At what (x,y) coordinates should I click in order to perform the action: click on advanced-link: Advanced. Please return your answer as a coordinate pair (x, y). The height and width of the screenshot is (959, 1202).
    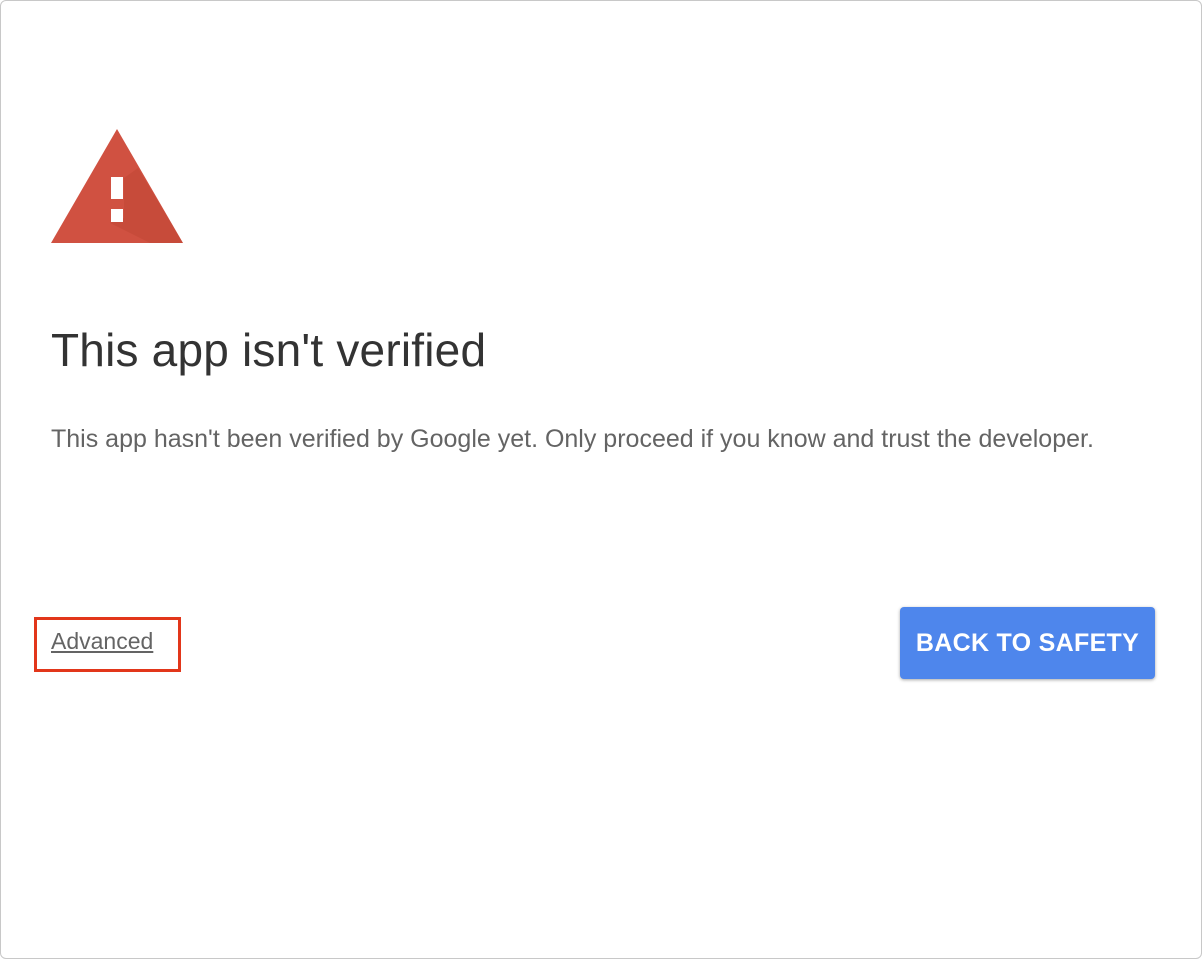
    Looking at the image, I should click on (102, 641).